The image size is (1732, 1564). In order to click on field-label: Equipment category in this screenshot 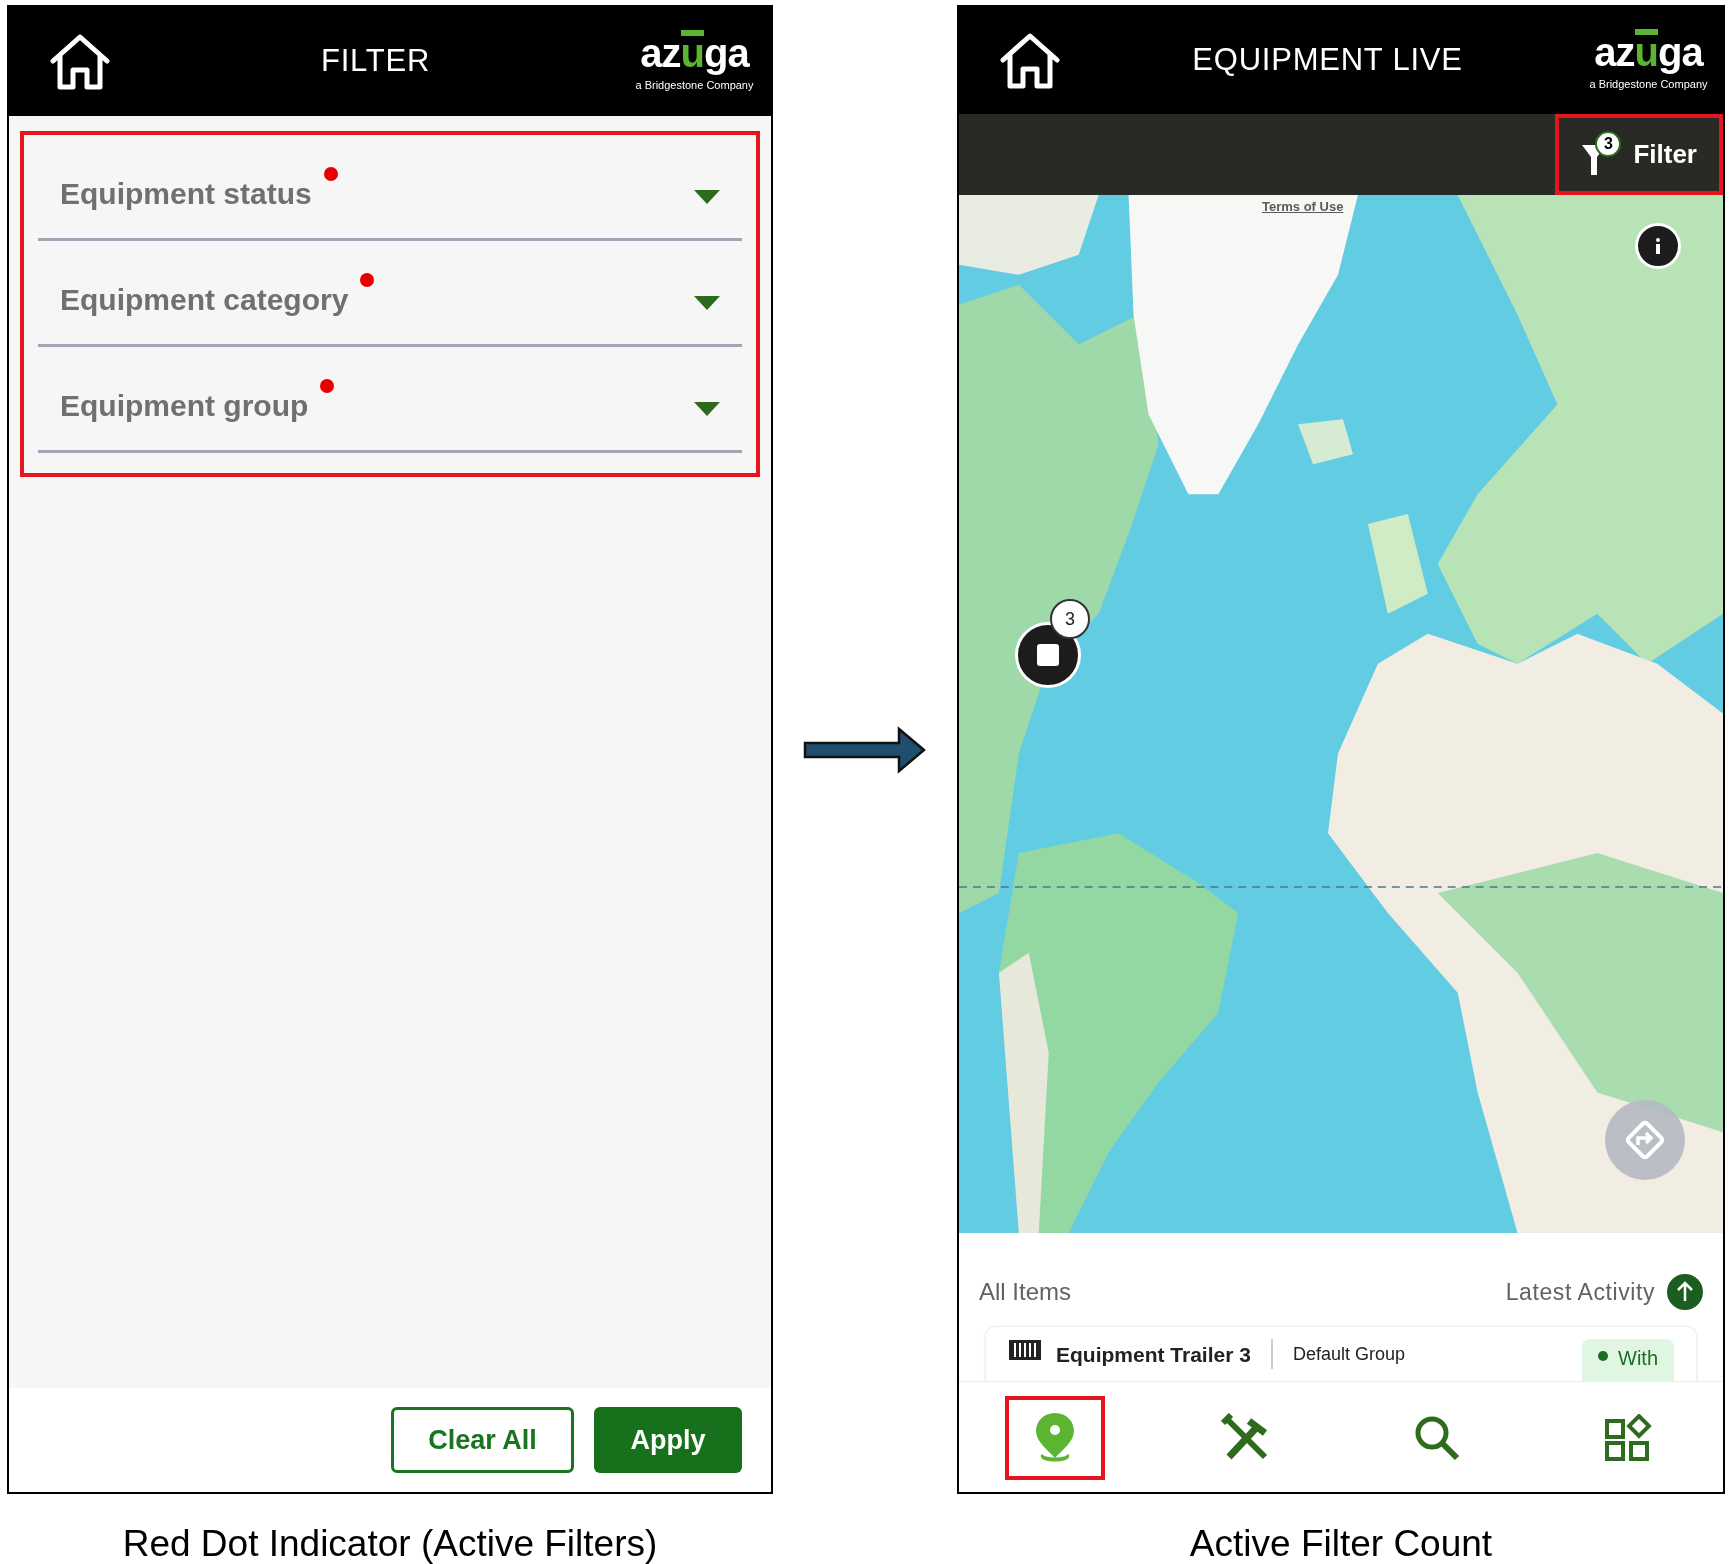, I will do `click(204, 300)`.